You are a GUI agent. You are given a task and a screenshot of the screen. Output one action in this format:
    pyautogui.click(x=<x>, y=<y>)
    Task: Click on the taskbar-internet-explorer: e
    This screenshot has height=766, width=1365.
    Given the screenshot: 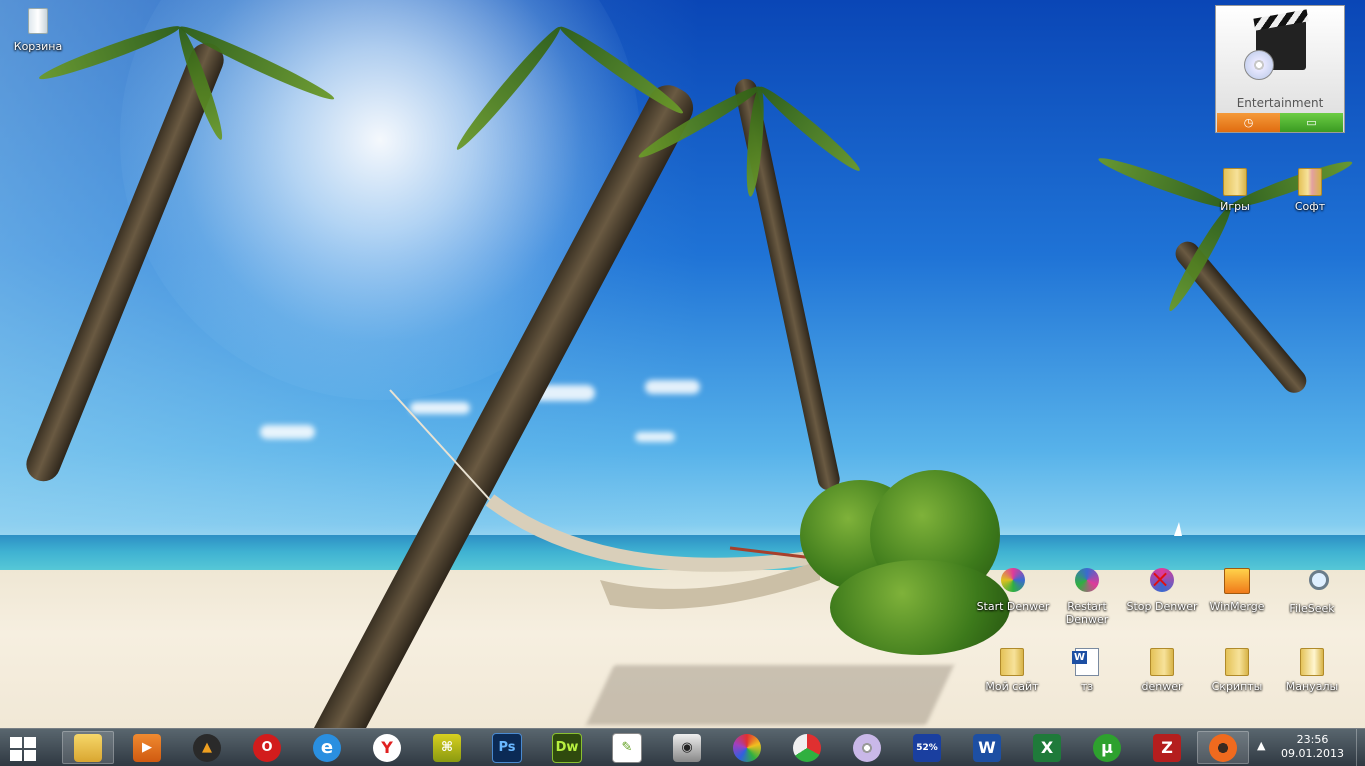 What is the action you would take?
    pyautogui.click(x=327, y=747)
    